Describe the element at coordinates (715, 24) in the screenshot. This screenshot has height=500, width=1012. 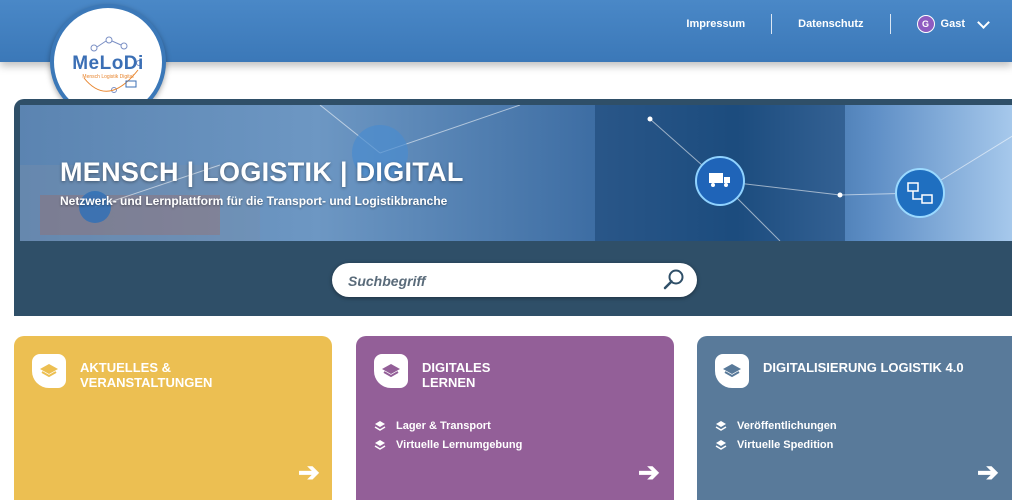
I see `nav-link-impressum: Impressum` at that location.